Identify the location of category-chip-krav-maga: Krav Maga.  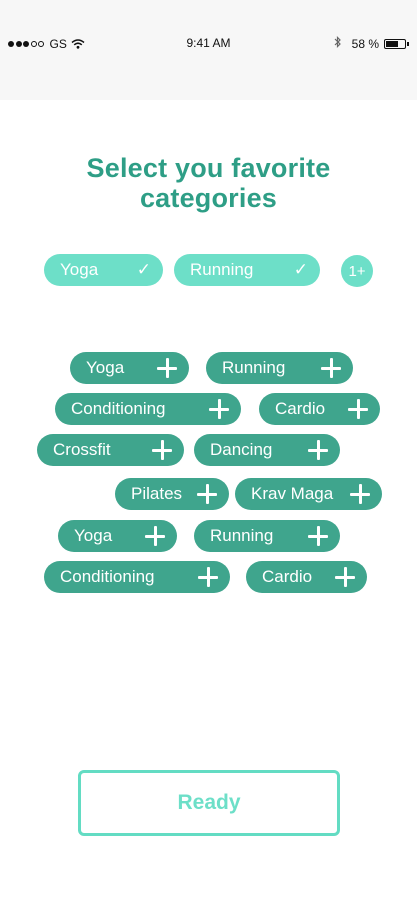
(308, 494).